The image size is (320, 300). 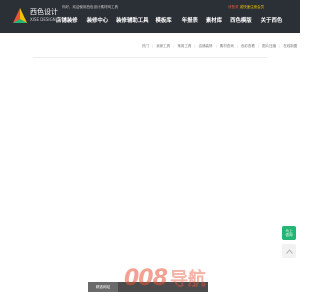 I want to click on breadcrumb-item: 图片压缩, so click(x=269, y=46).